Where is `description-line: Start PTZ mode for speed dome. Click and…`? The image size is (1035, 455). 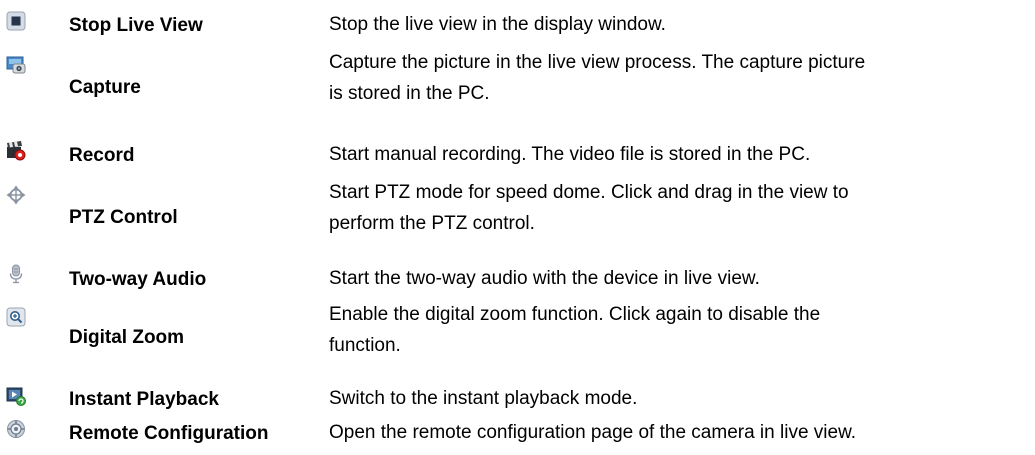
description-line: Start PTZ mode for speed dome. Click and… is located at coordinates (589, 192).